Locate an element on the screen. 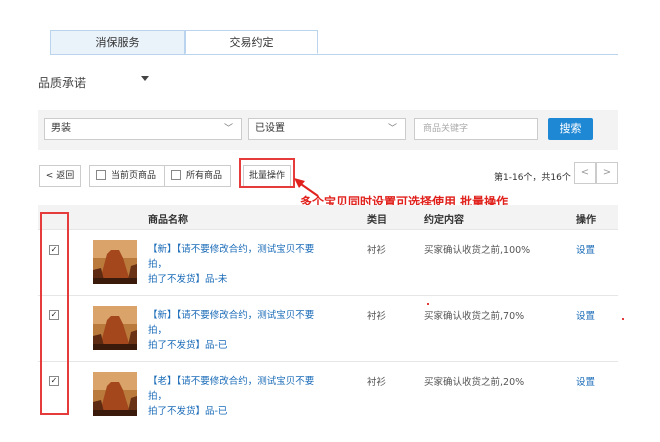  header-agreement: 约定内容 is located at coordinates (444, 220).